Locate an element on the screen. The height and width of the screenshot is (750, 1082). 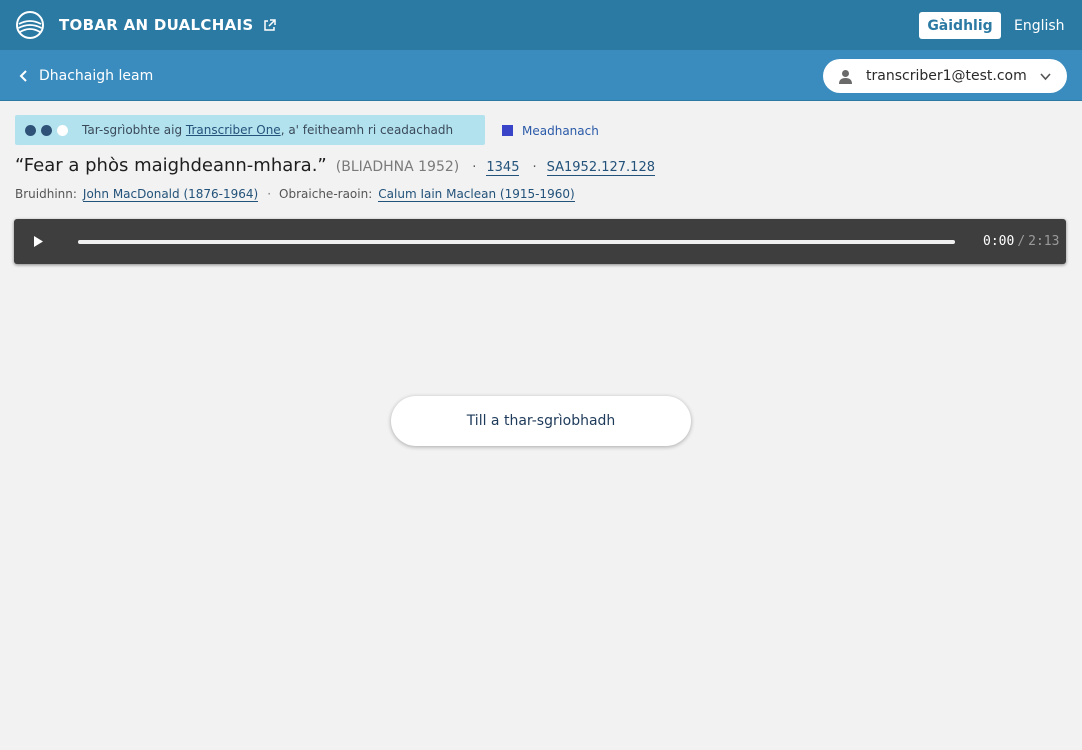
speaker-label: Bruidhinn: is located at coordinates (46, 194).